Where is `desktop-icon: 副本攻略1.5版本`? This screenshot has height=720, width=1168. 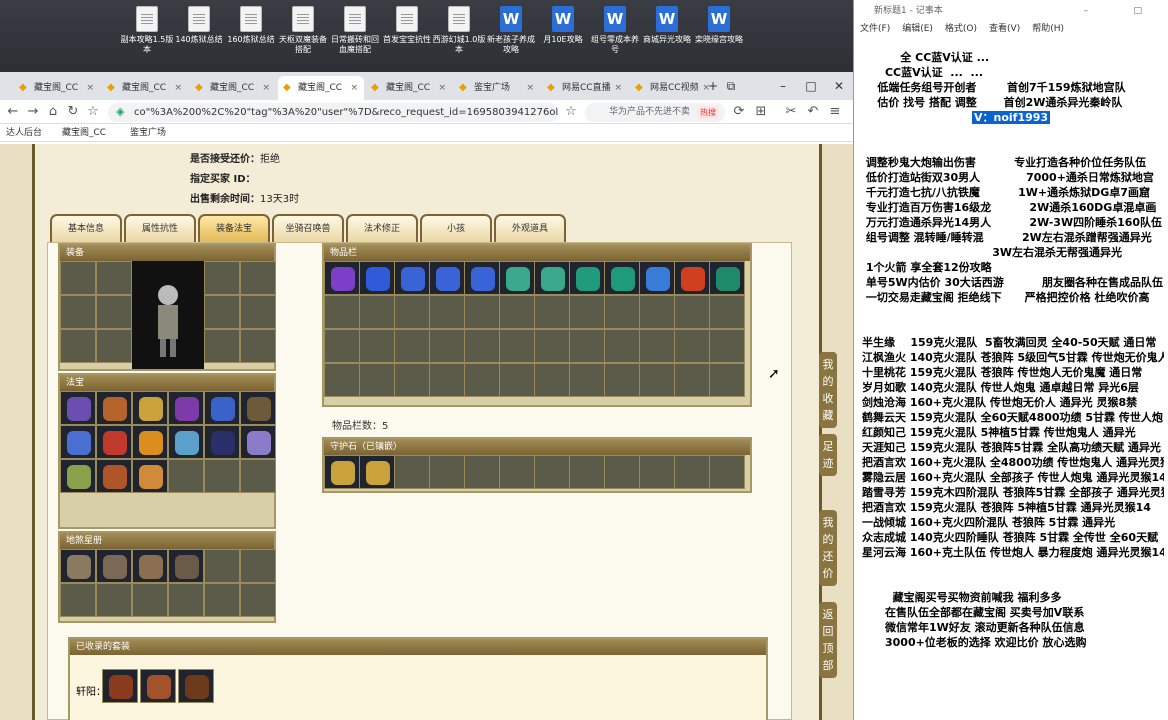
desktop-icon: 副本攻略1.5版本 is located at coordinates (147, 30).